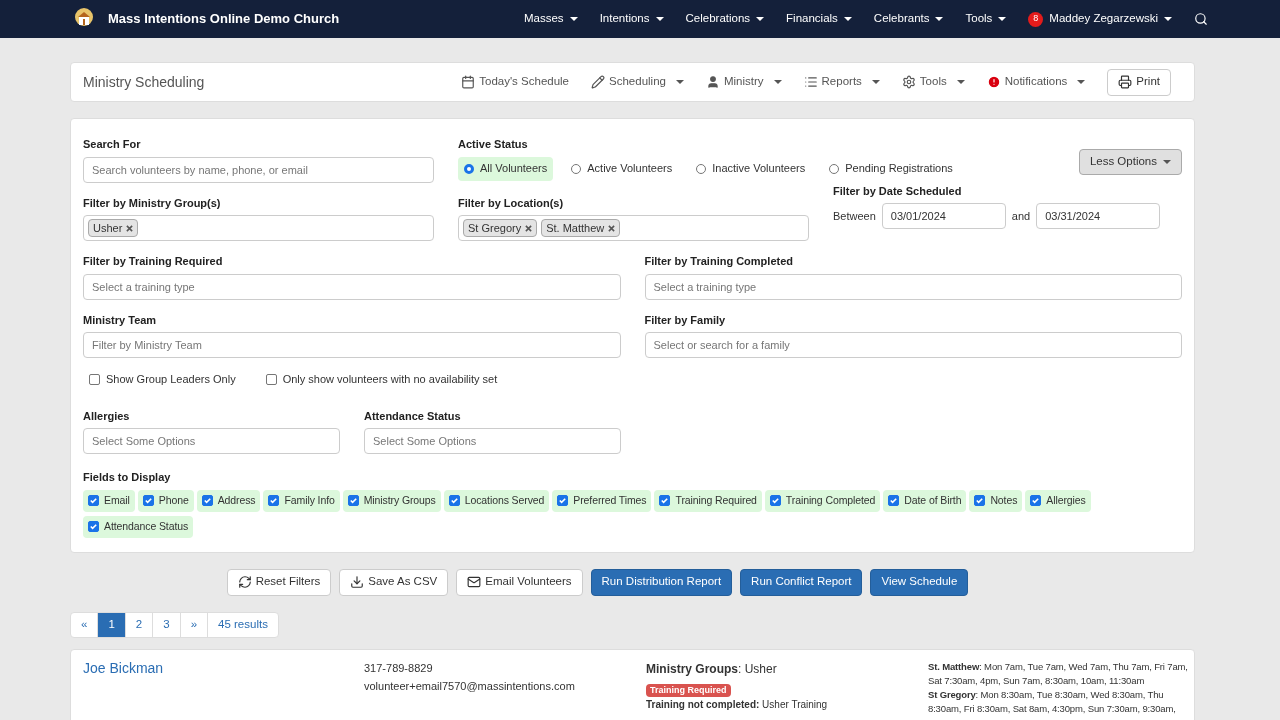  Describe the element at coordinates (352, 345) in the screenshot. I see `ministry-team-field: Filter by Ministry Team` at that location.